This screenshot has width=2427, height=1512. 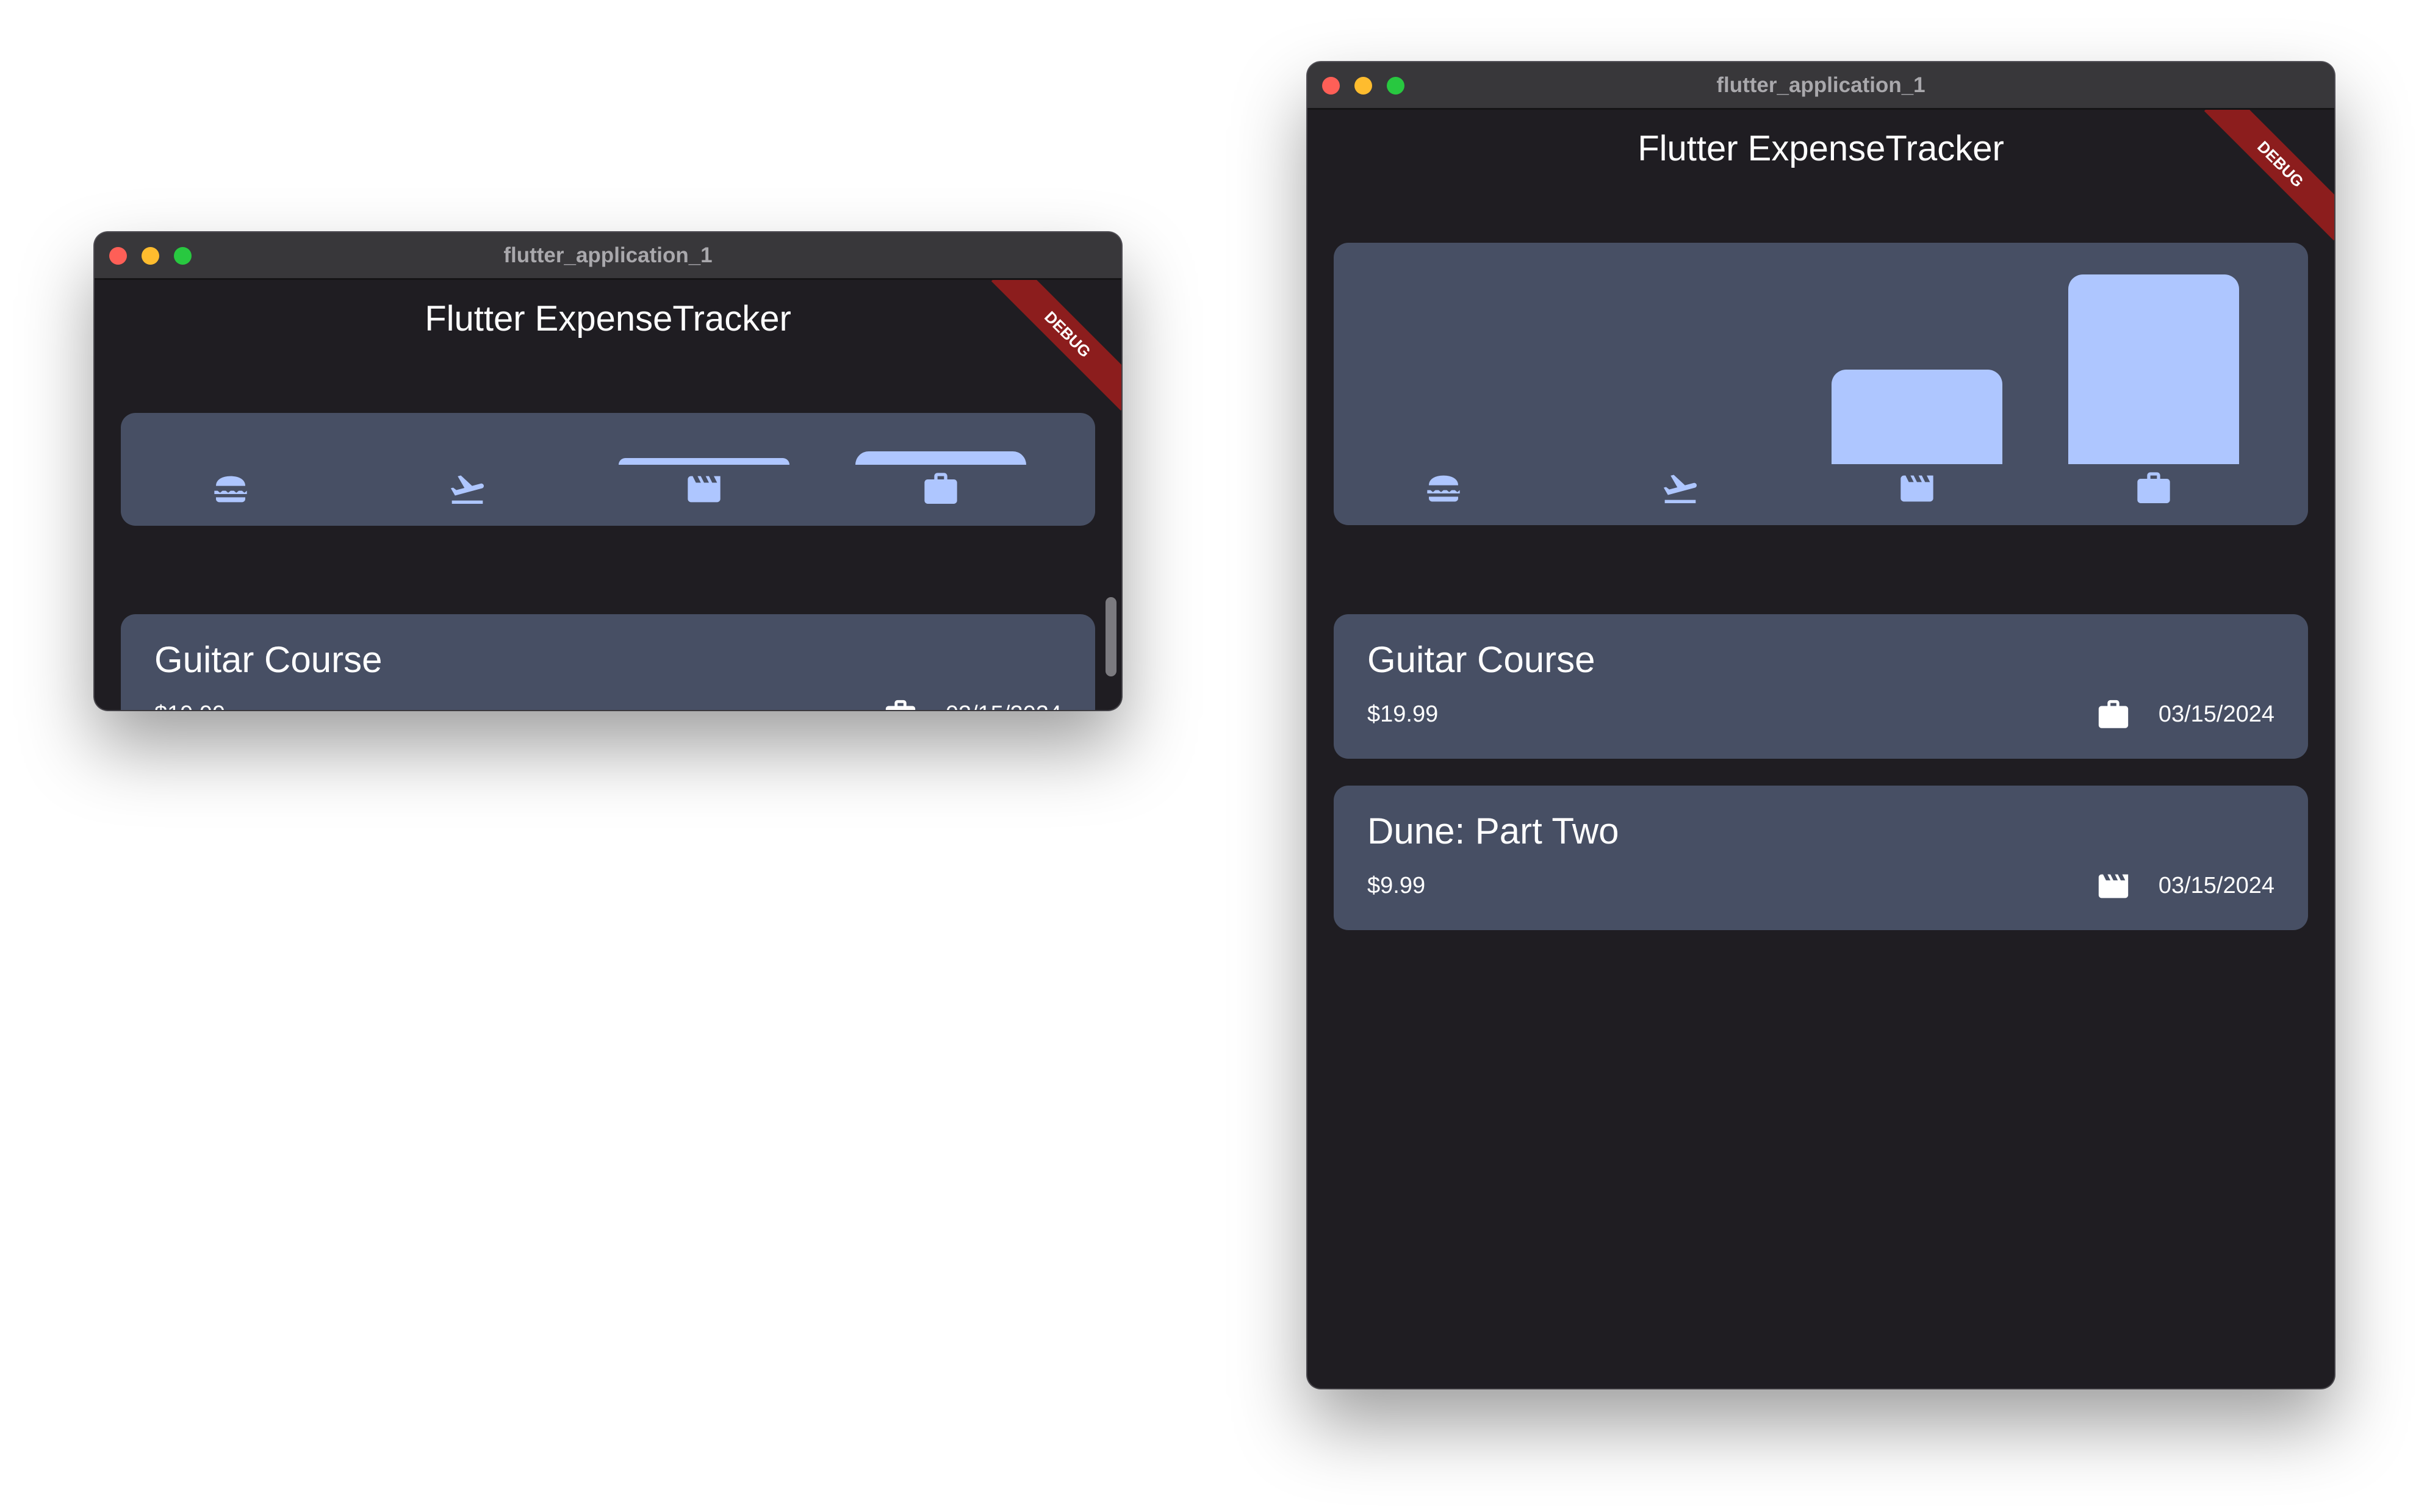 What do you see at coordinates (1111, 636) in the screenshot?
I see `scrollbar-thumb` at bounding box center [1111, 636].